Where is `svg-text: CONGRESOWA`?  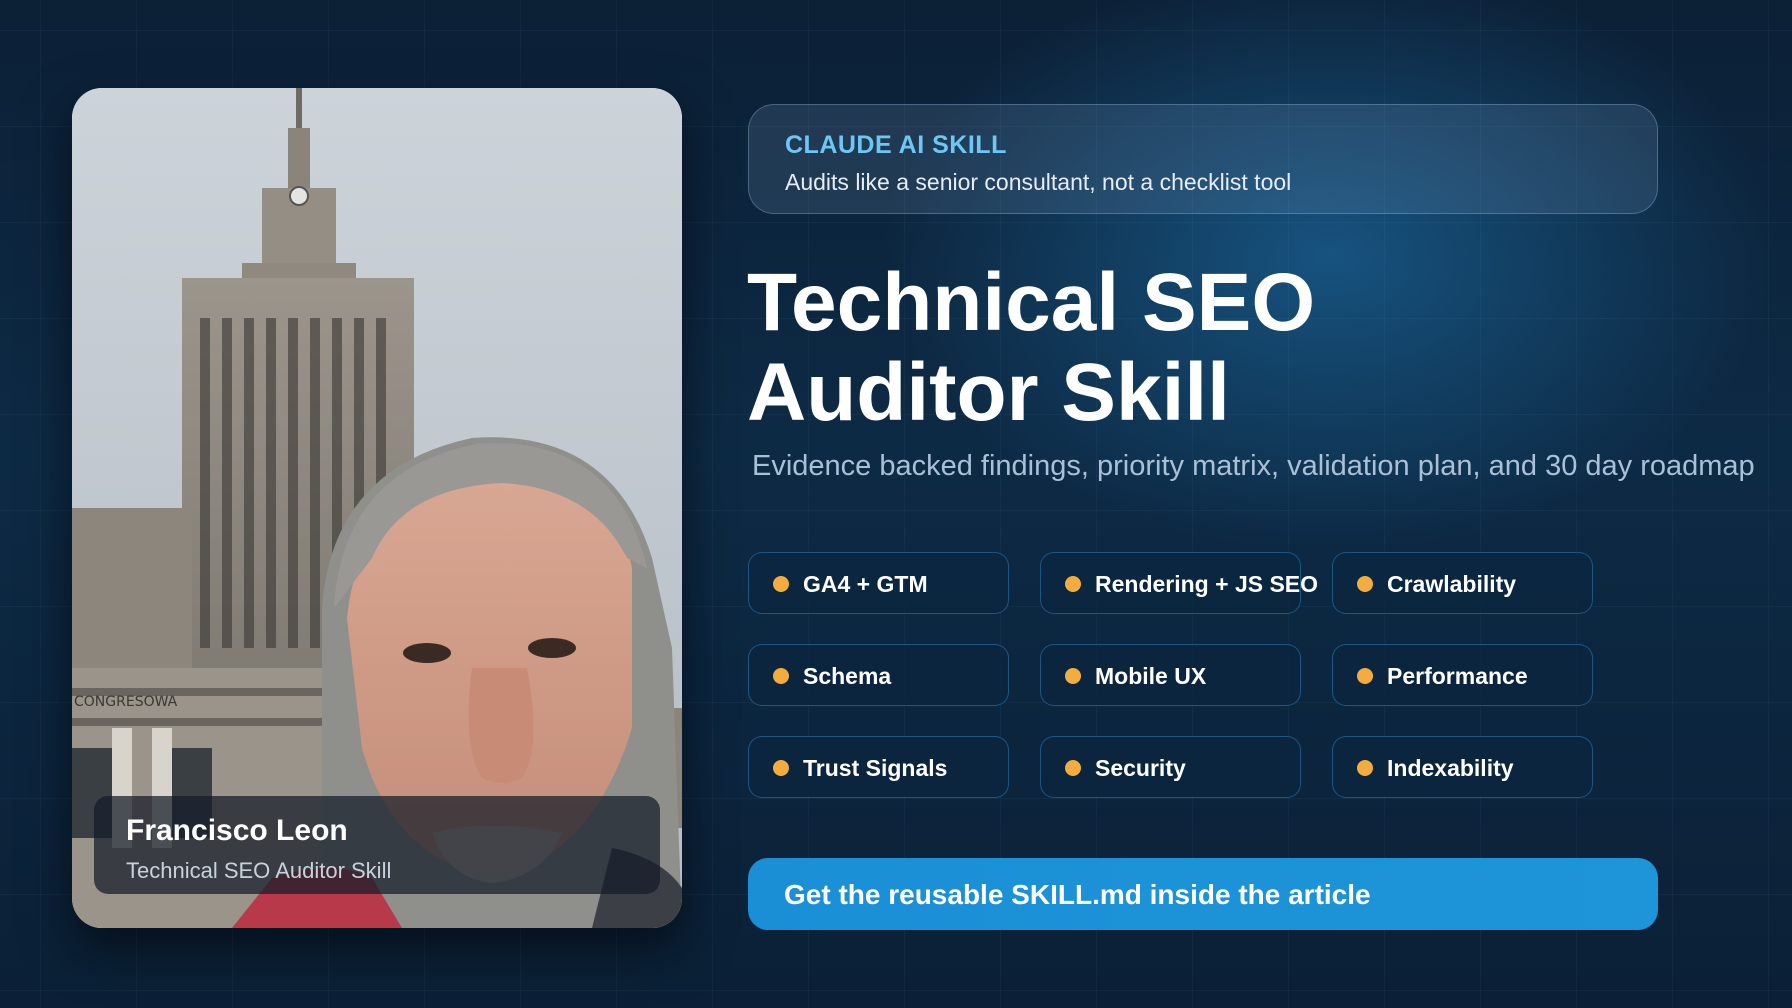 svg-text: CONGRESOWA is located at coordinates (126, 702).